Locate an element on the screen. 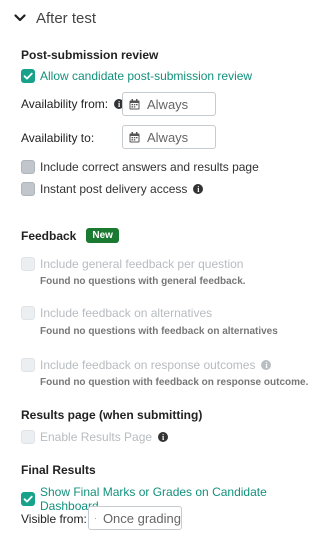 Image resolution: width=320 pixels, height=537 pixels. outcomes-feedback-checkbox-row: Include feedback on response outcomes i is located at coordinates (146, 365).